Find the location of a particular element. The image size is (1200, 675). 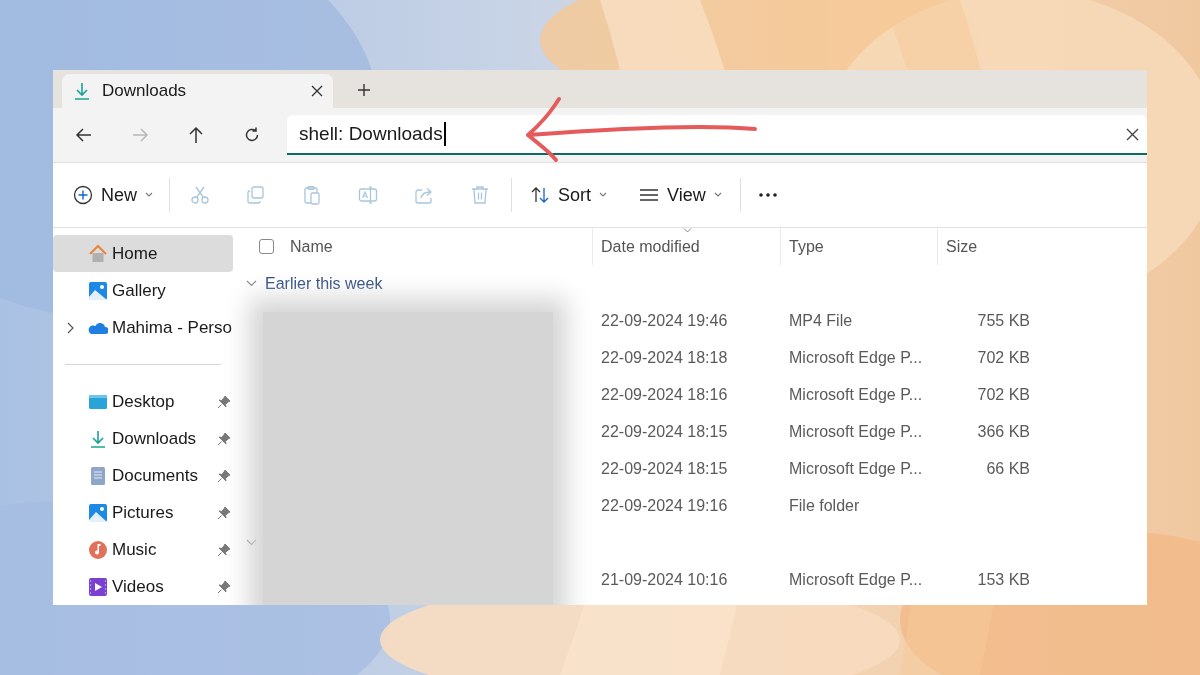

nav-item: Desktop is located at coordinates (143, 401).